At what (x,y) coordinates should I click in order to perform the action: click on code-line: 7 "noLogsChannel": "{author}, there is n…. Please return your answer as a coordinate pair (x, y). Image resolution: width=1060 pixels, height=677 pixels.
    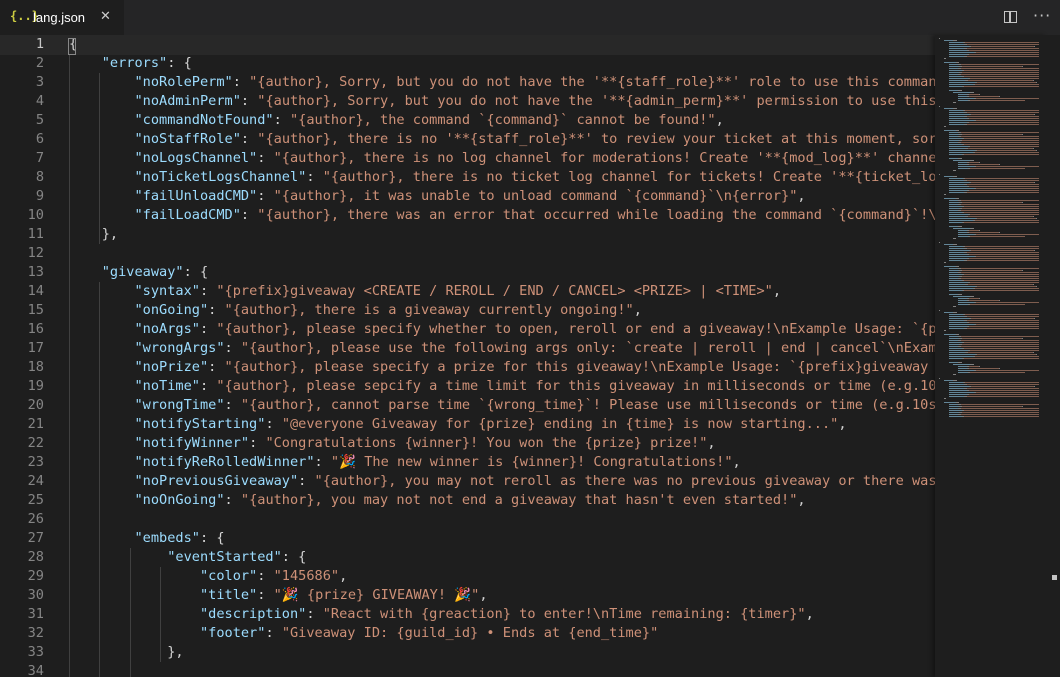
    Looking at the image, I should click on (467, 158).